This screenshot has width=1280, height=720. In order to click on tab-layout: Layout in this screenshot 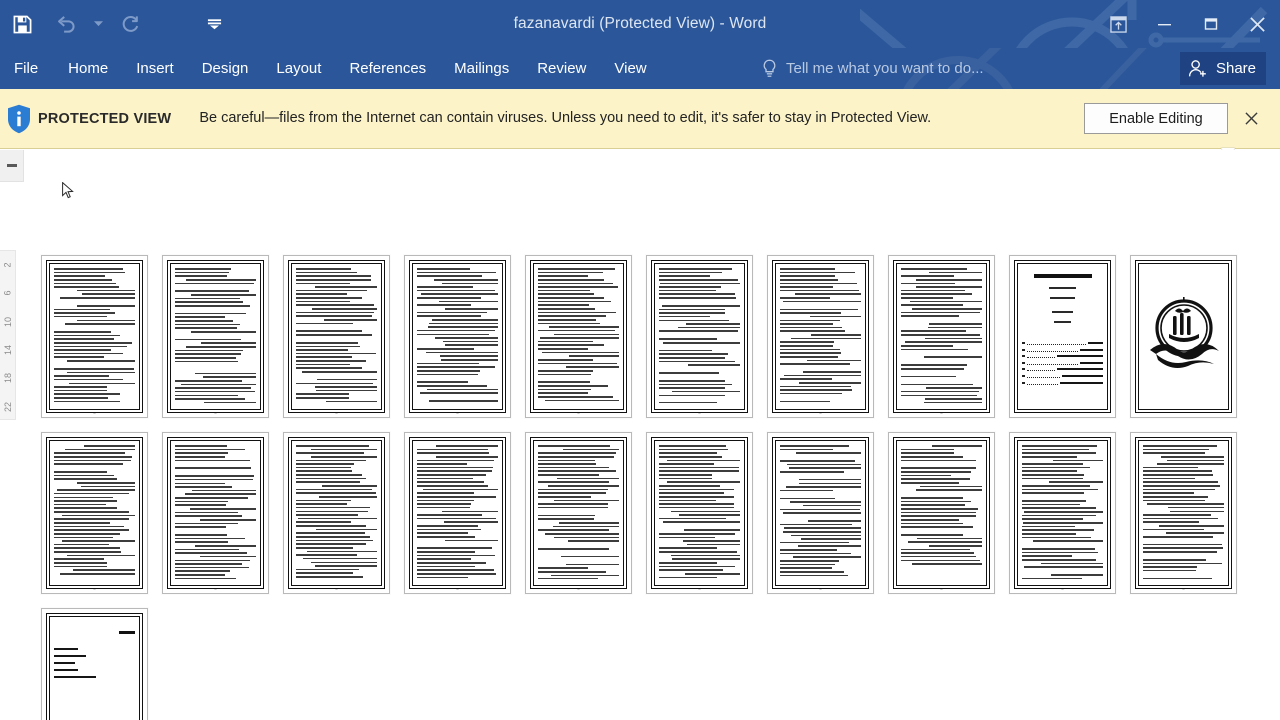, I will do `click(298, 68)`.